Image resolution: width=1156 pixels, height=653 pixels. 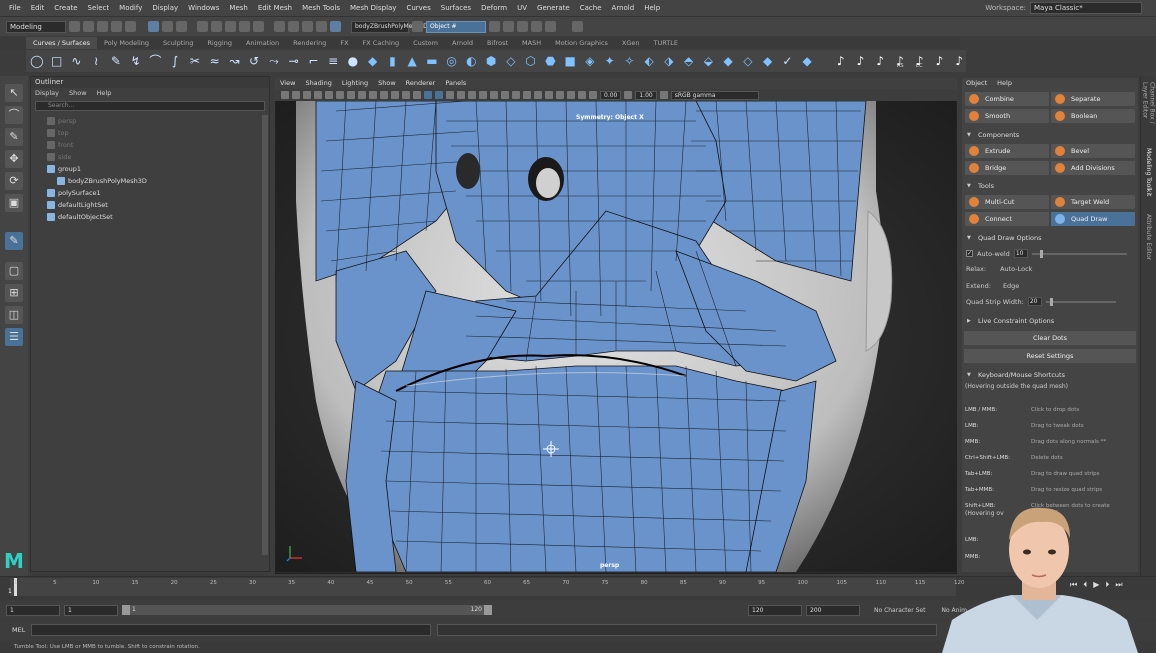 I want to click on modeling-toolkit-tab: Modeling Toolkit, so click(x=1148, y=178).